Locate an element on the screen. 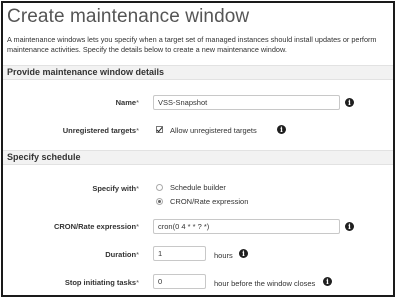 This screenshot has width=400, height=301. stop-initiating-tasks-input is located at coordinates (179, 281).